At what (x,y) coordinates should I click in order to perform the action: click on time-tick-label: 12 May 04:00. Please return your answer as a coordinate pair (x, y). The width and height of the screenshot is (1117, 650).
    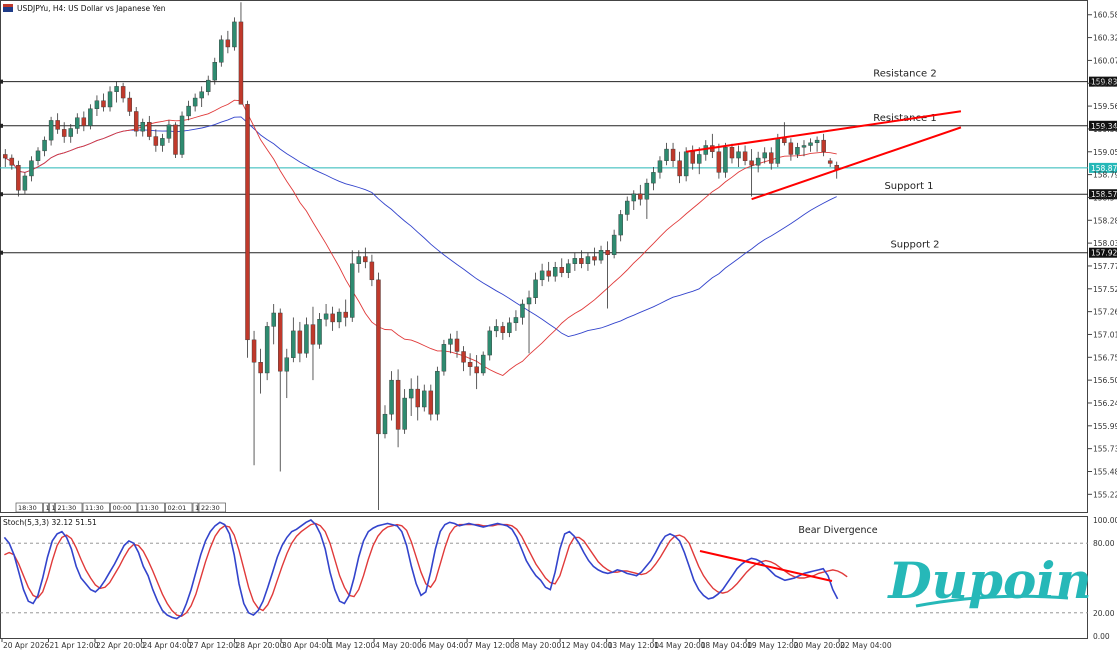
    Looking at the image, I should click on (587, 645).